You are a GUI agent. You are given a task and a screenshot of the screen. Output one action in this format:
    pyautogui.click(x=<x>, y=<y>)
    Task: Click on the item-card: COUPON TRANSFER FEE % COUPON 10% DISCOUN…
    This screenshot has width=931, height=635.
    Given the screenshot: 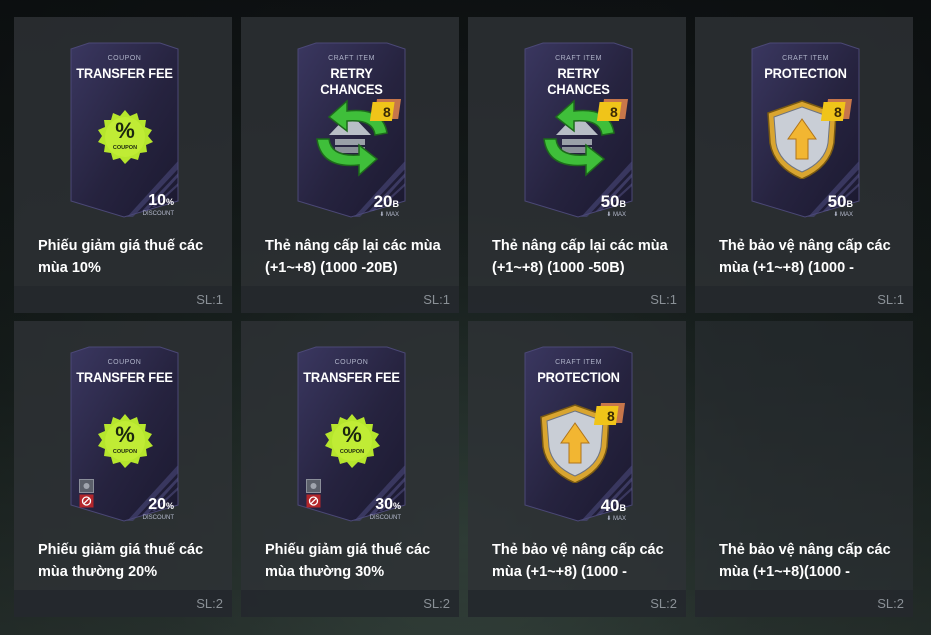 What is the action you would take?
    pyautogui.click(x=124, y=130)
    